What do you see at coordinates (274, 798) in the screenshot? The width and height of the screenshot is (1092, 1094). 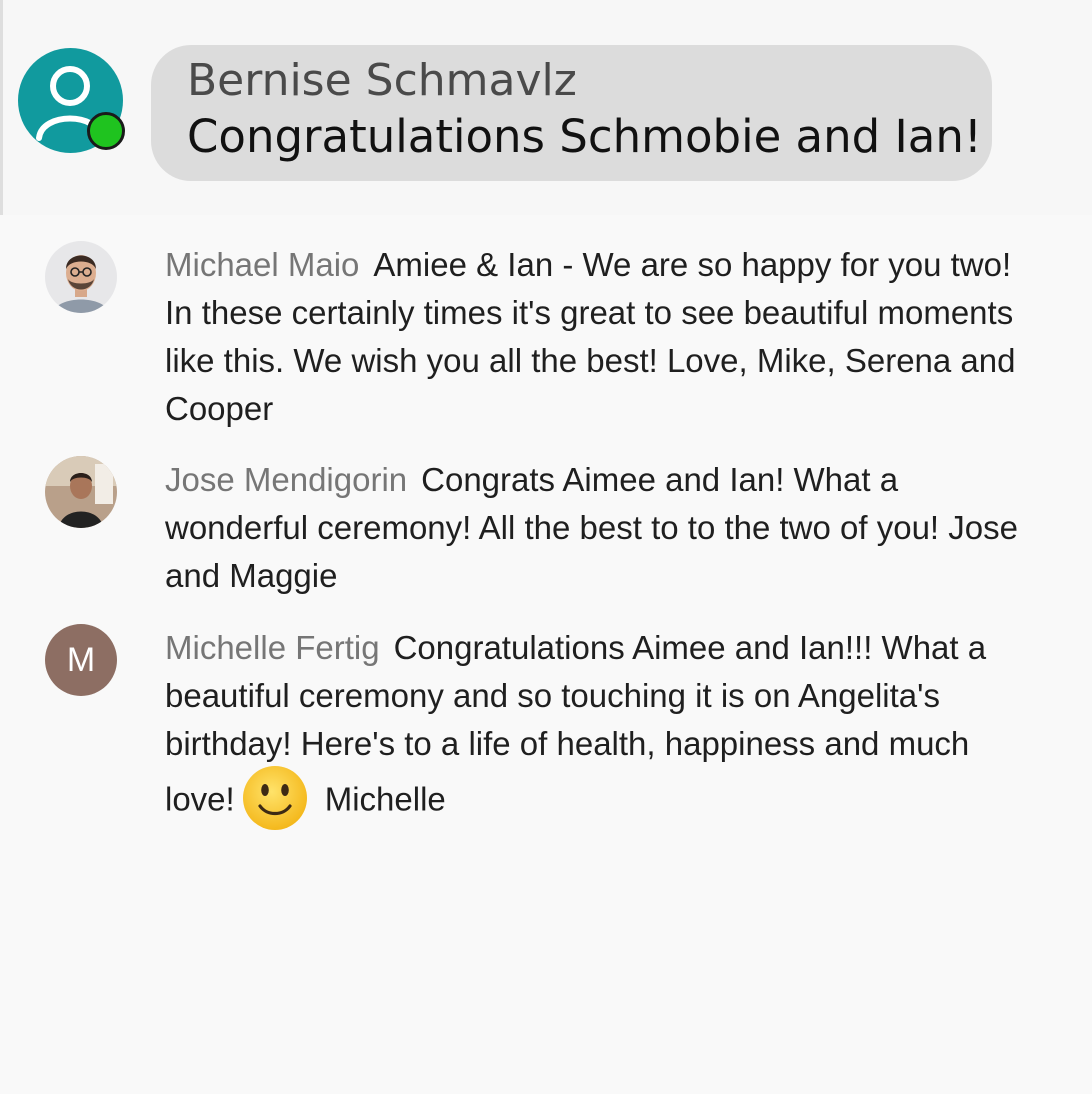 I see `slightly-smiling-face-icon` at bounding box center [274, 798].